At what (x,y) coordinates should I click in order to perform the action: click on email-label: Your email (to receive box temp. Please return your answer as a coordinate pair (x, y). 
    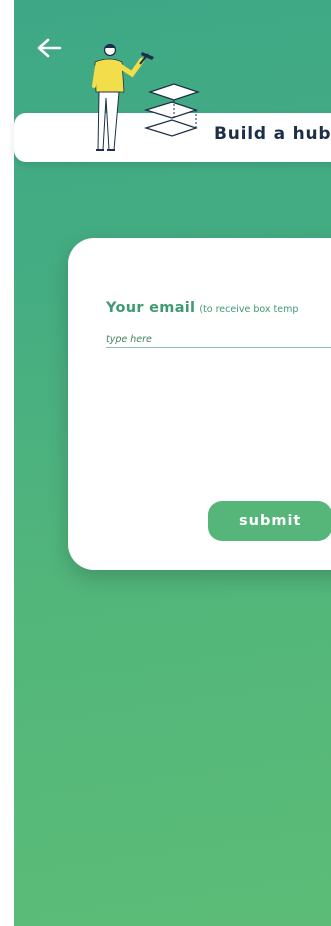
    Looking at the image, I should click on (202, 306).